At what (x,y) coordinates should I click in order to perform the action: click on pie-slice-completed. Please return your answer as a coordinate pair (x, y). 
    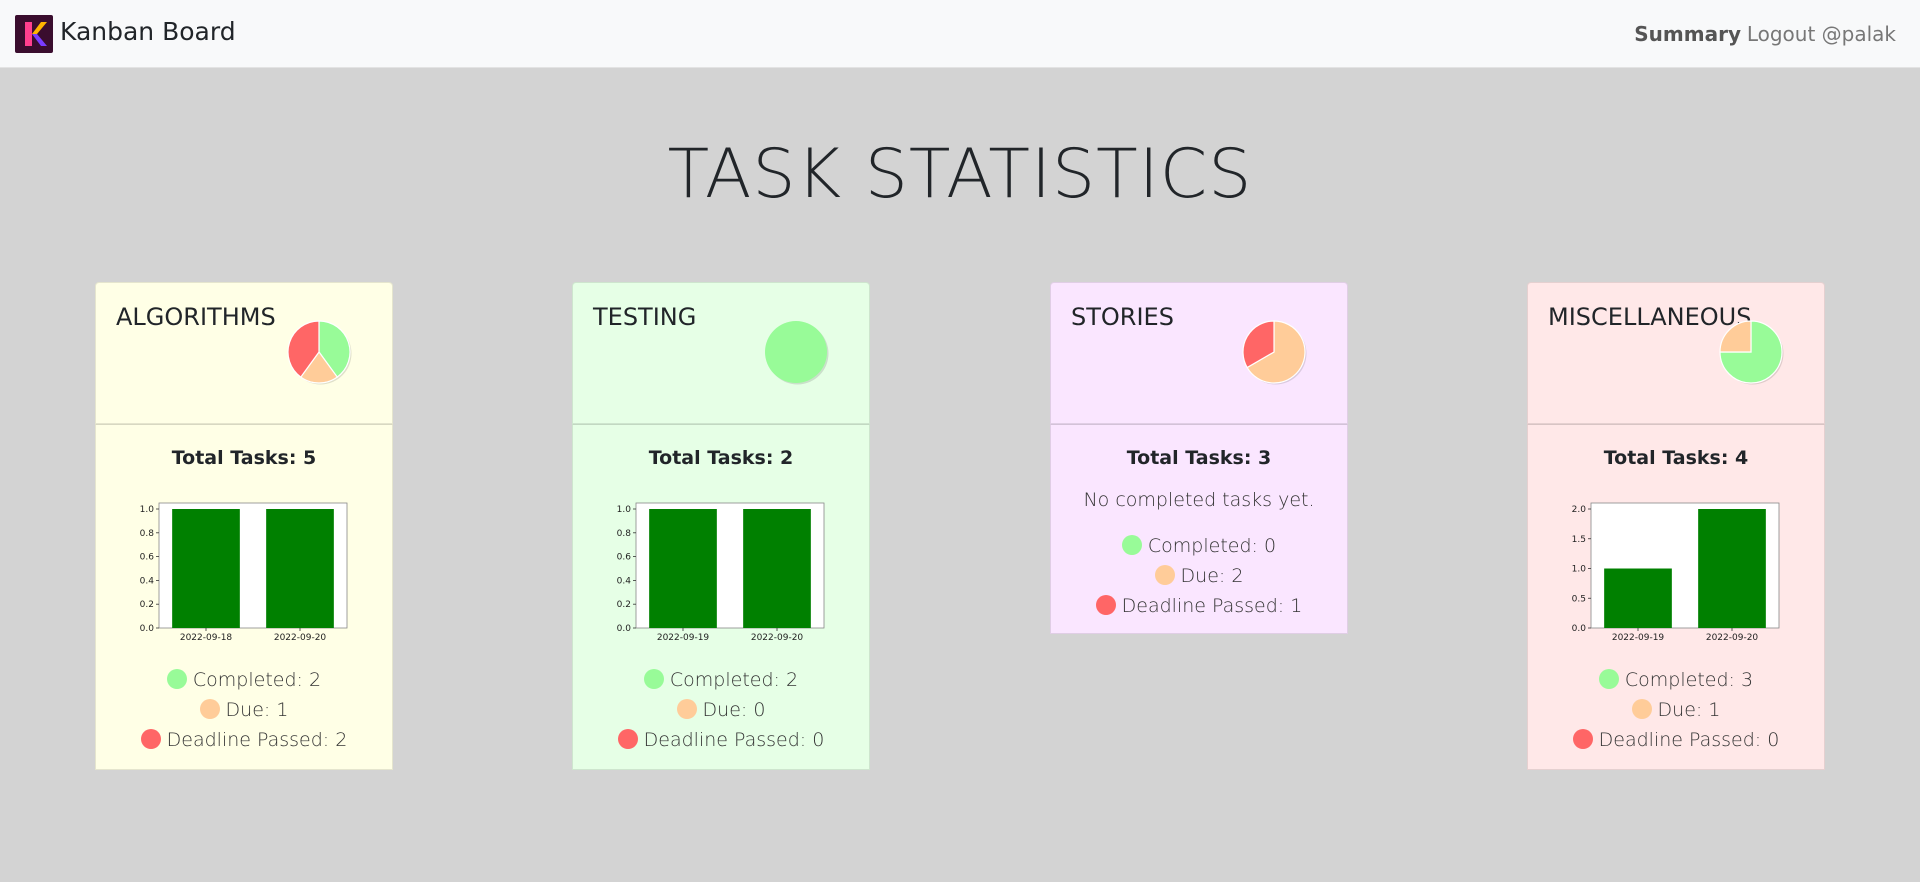
    Looking at the image, I should click on (796, 352).